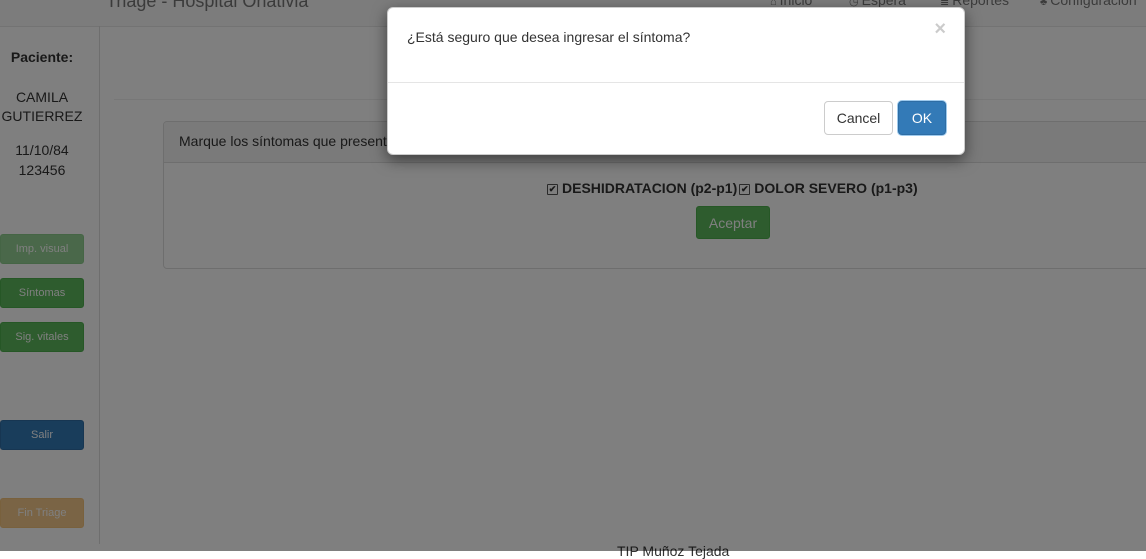 Image resolution: width=1146 pixels, height=559 pixels. Describe the element at coordinates (858, 118) in the screenshot. I see `cancel-button: Cancel` at that location.